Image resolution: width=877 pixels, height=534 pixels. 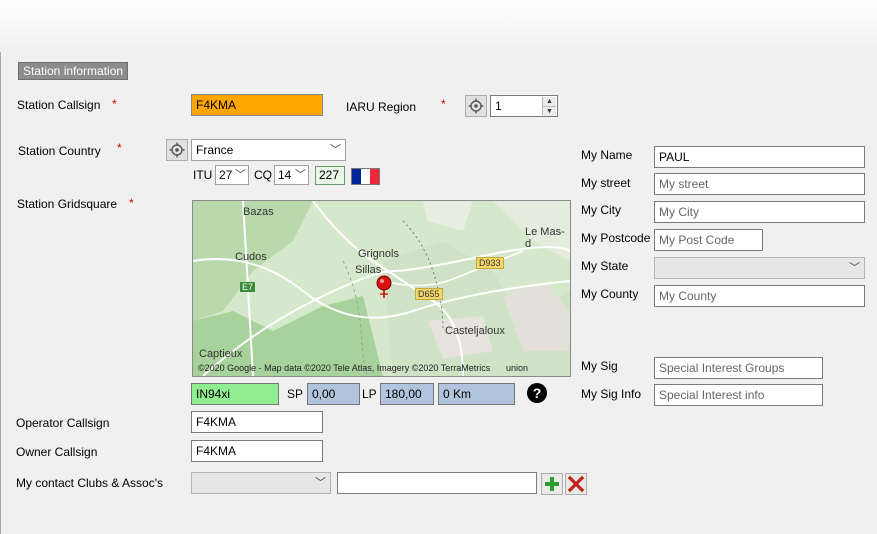 What do you see at coordinates (524, 106) in the screenshot?
I see `iaru-region-spinner: 1 ▲ ▼` at bounding box center [524, 106].